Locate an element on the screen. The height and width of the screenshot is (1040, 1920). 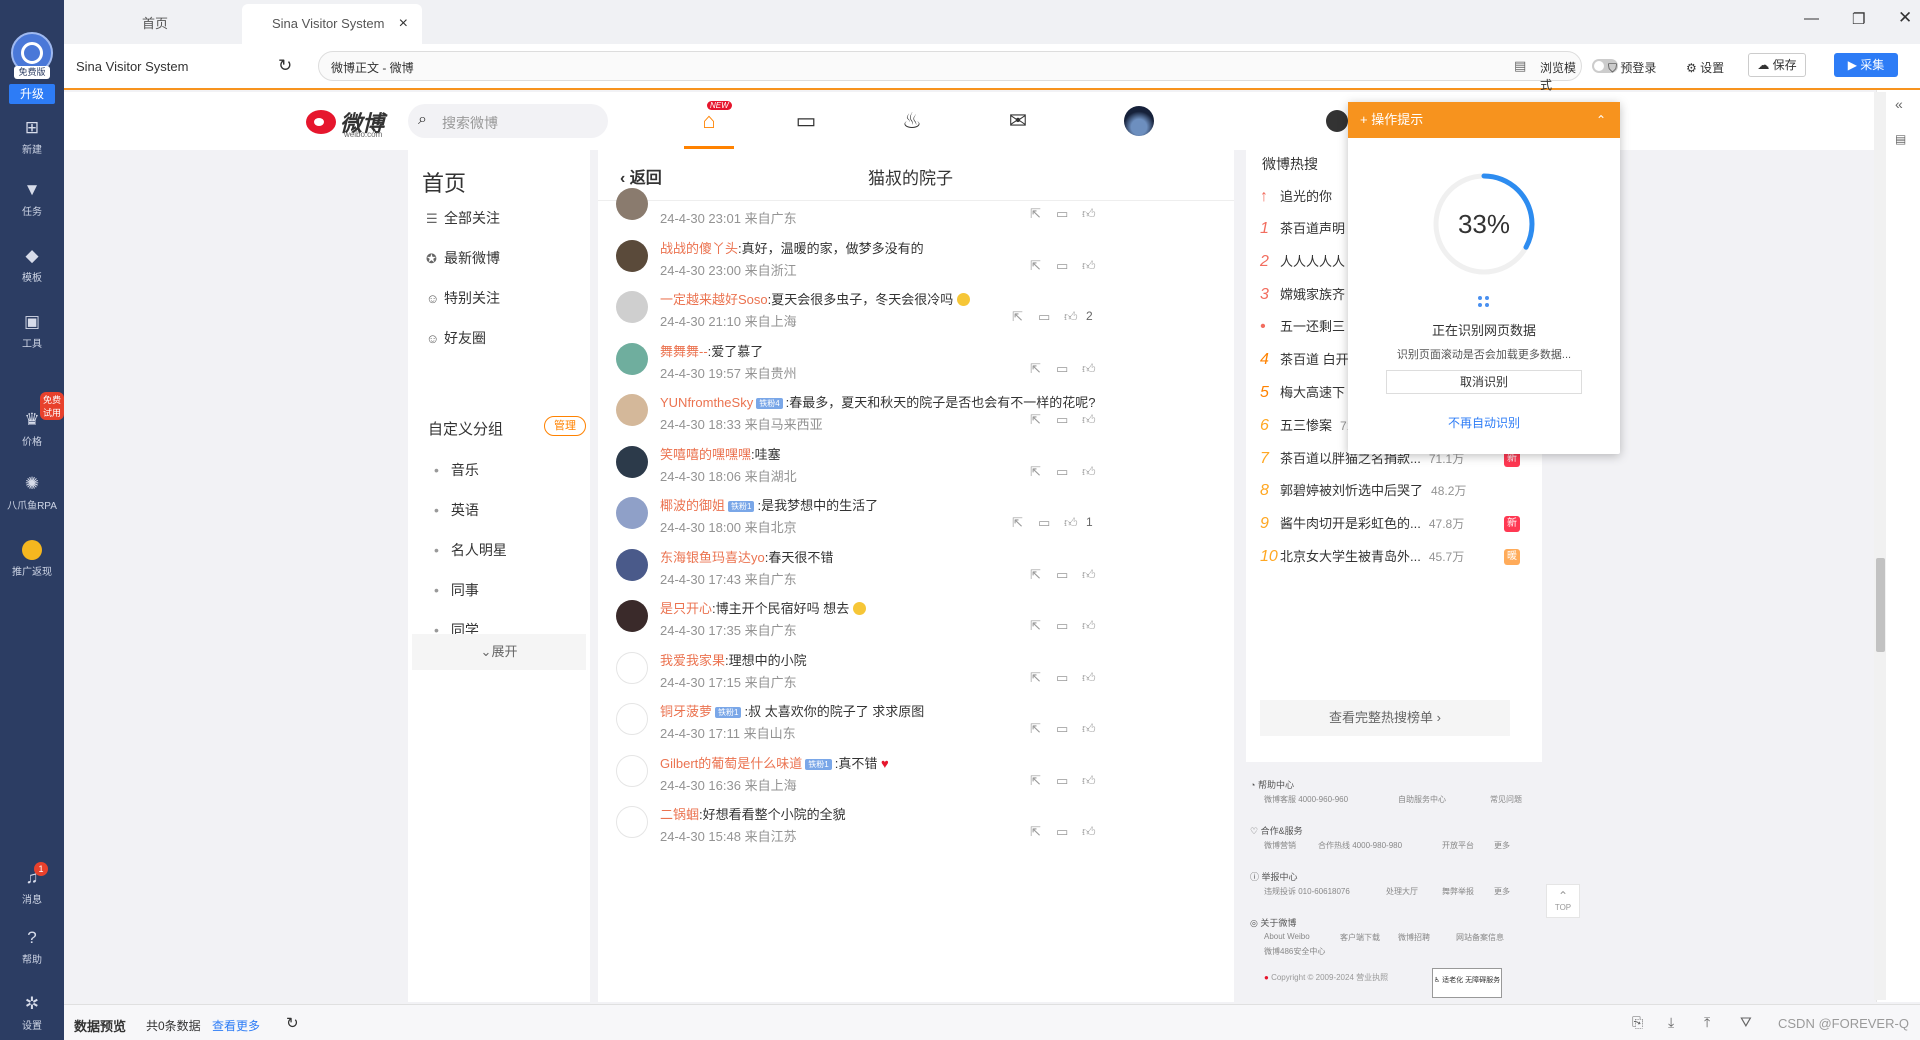
commenter-name: 椰波的御姐 is located at coordinates (692, 505).